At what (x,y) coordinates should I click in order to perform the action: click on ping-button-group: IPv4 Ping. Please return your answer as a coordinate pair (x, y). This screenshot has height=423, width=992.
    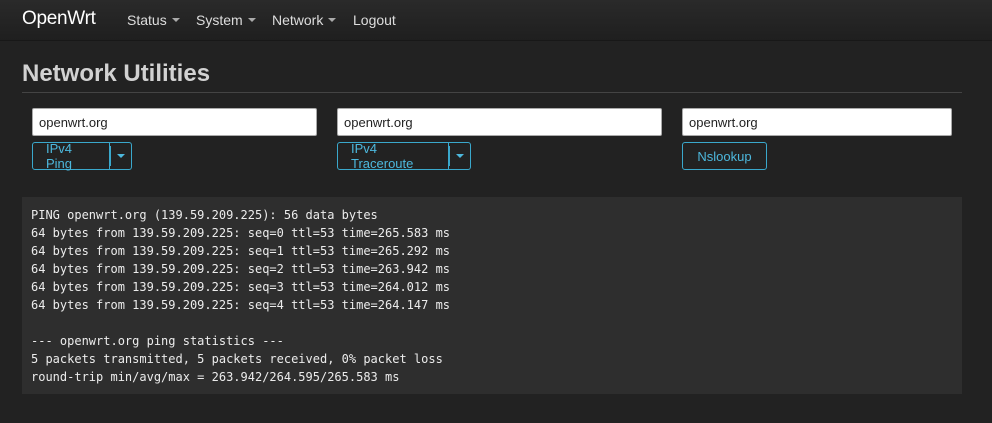
    Looking at the image, I should click on (82, 156).